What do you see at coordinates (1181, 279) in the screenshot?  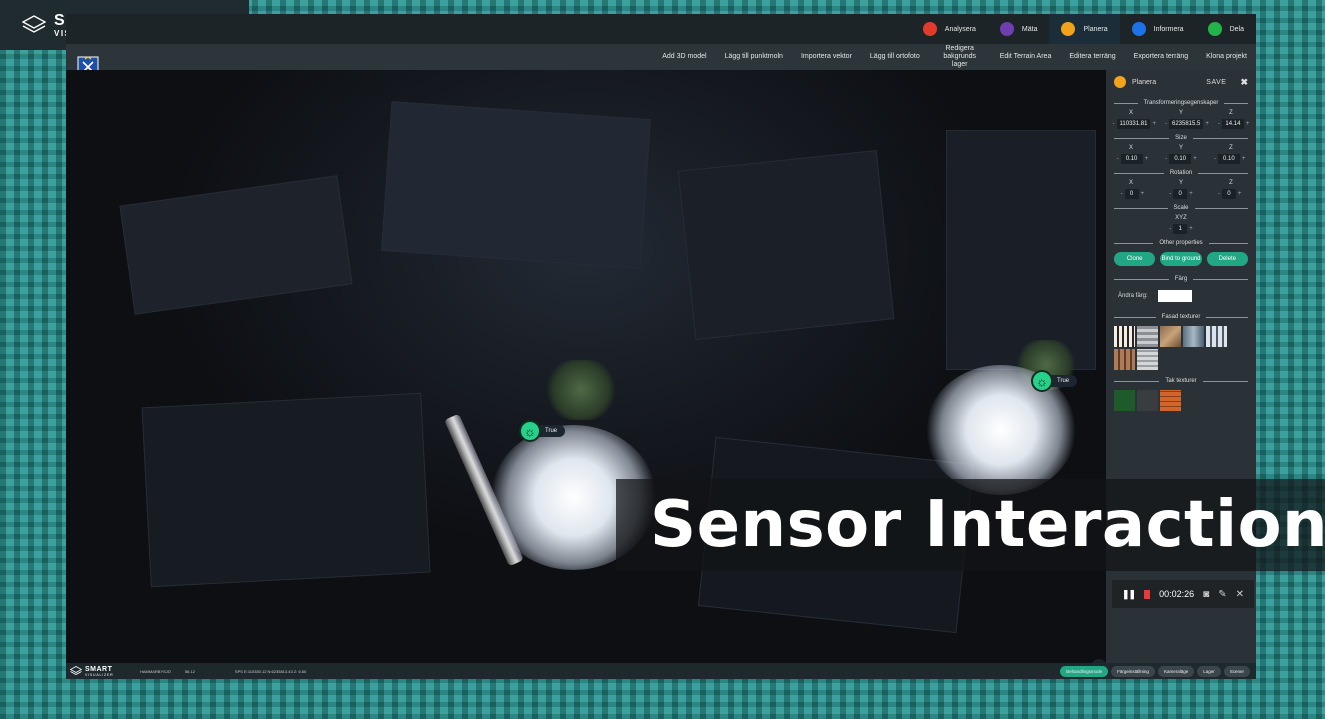 I see `section-label: Färg` at bounding box center [1181, 279].